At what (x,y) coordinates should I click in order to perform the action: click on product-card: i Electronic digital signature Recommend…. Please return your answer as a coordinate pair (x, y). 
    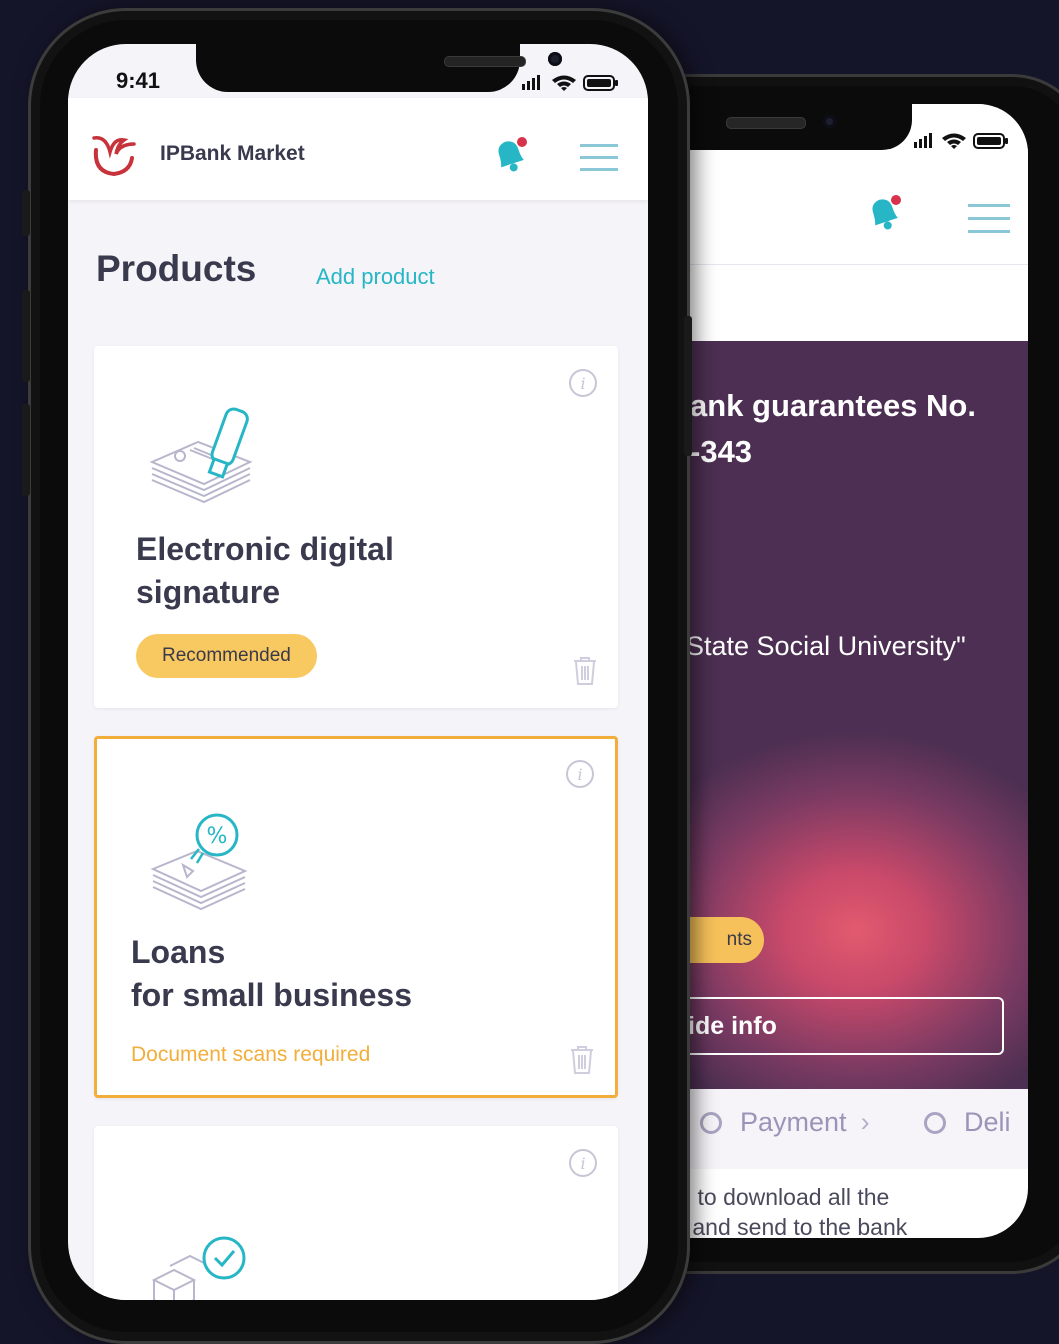
    Looking at the image, I should click on (356, 527).